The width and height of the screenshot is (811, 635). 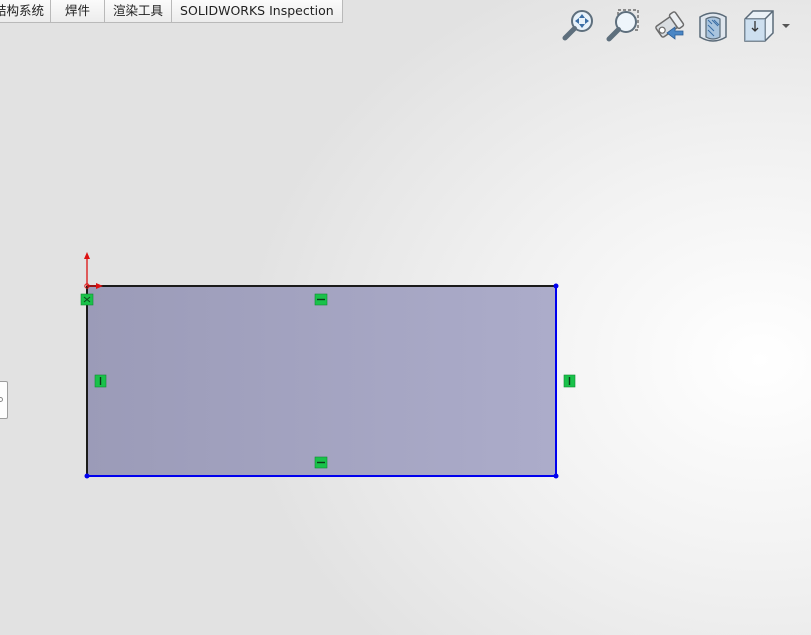 What do you see at coordinates (93, 270) in the screenshot?
I see `origin-icon` at bounding box center [93, 270].